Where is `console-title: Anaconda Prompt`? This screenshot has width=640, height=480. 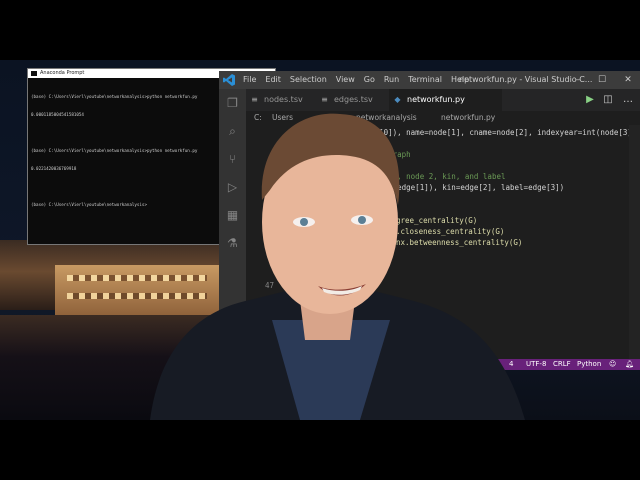 console-title: Anaconda Prompt is located at coordinates (62, 73).